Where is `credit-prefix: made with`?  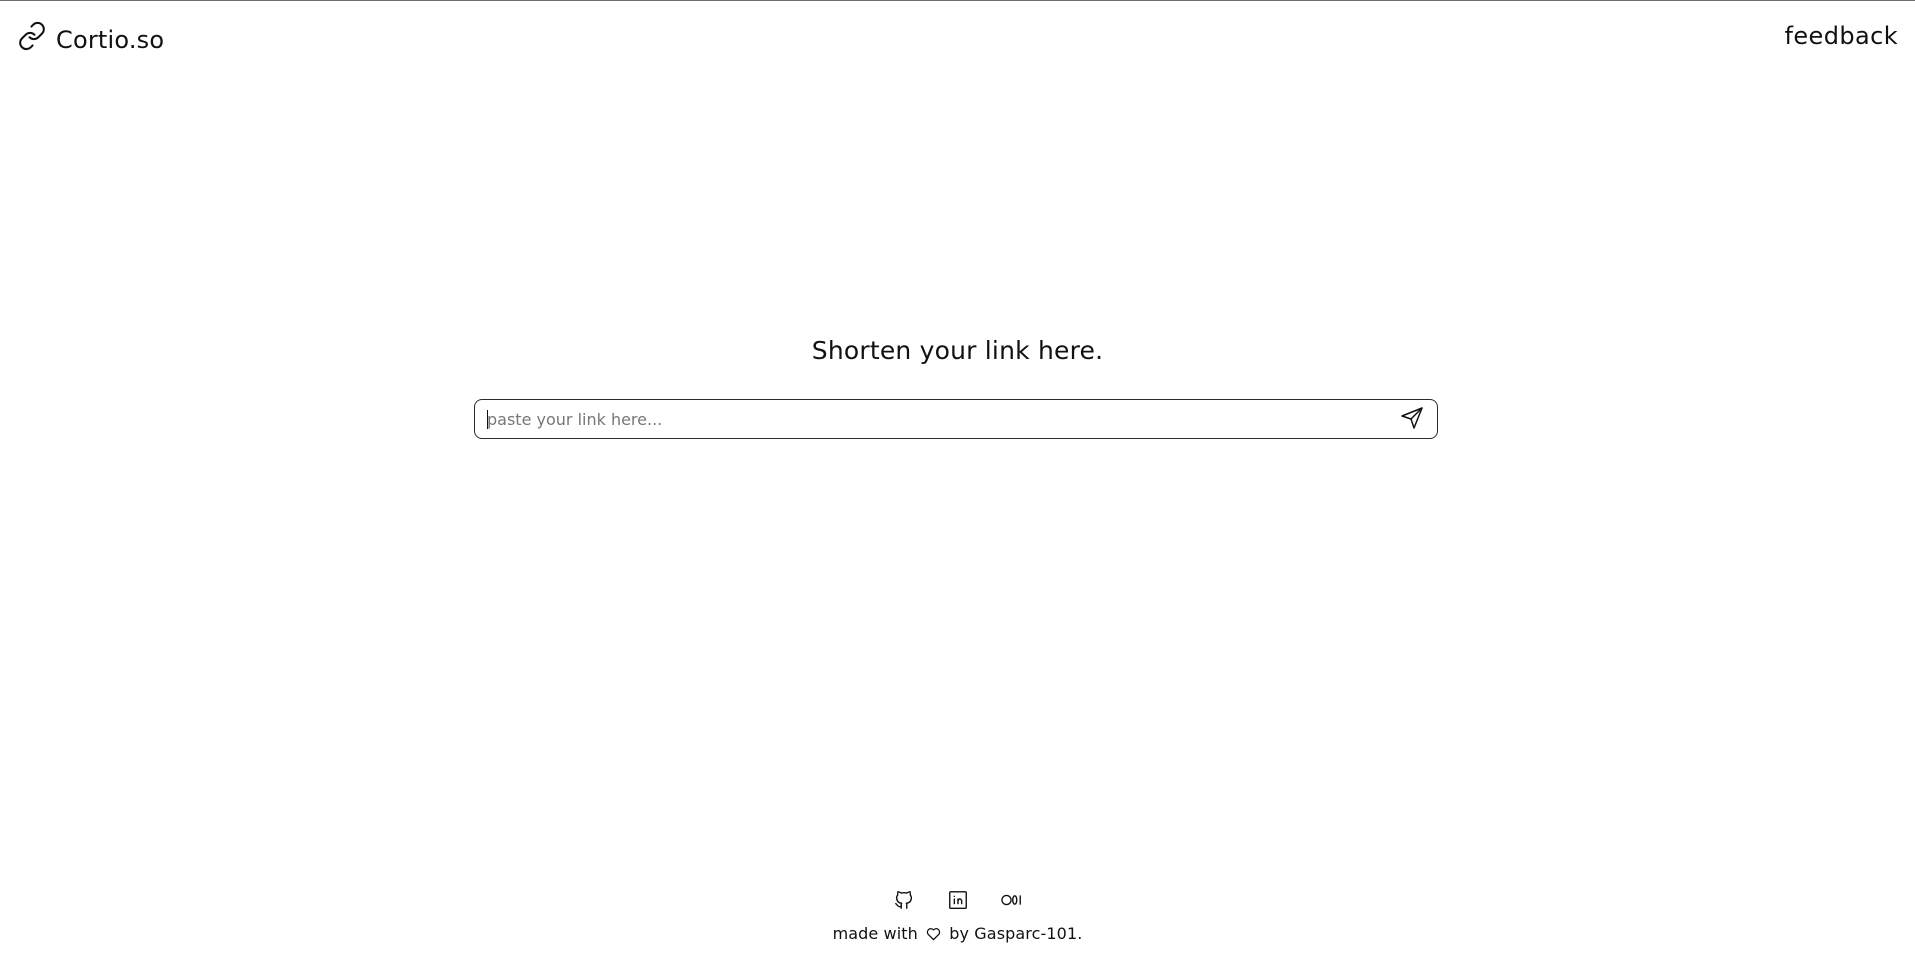
credit-prefix: made with is located at coordinates (875, 933).